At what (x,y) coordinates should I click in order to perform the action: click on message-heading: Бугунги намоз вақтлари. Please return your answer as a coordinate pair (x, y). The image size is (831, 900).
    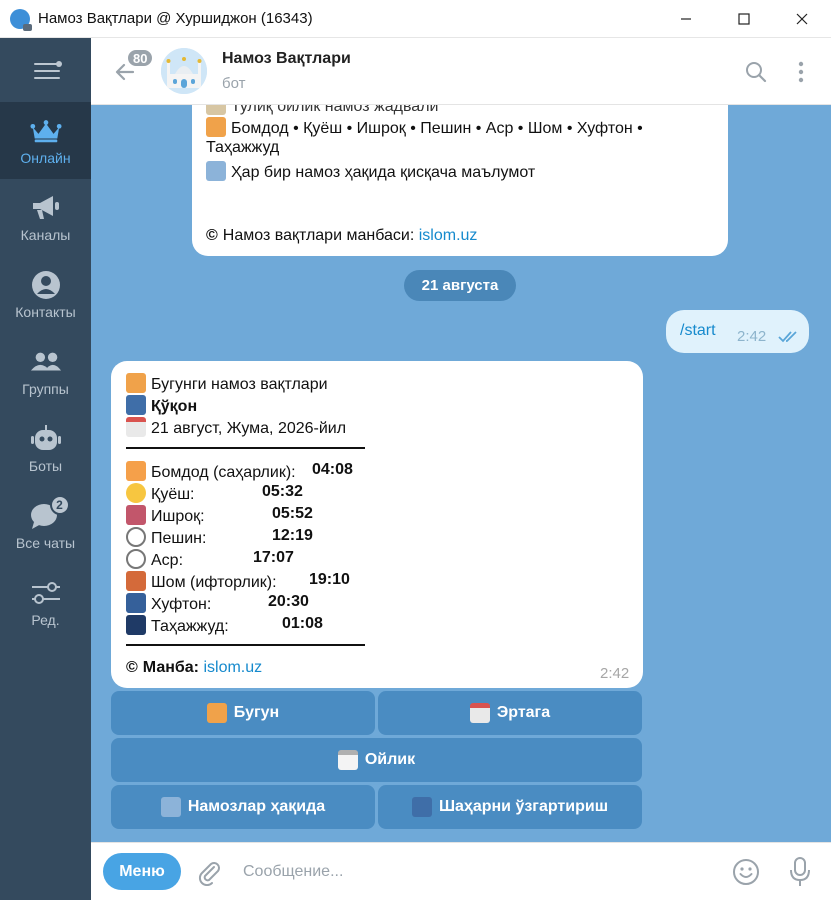
    Looking at the image, I should click on (227, 383).